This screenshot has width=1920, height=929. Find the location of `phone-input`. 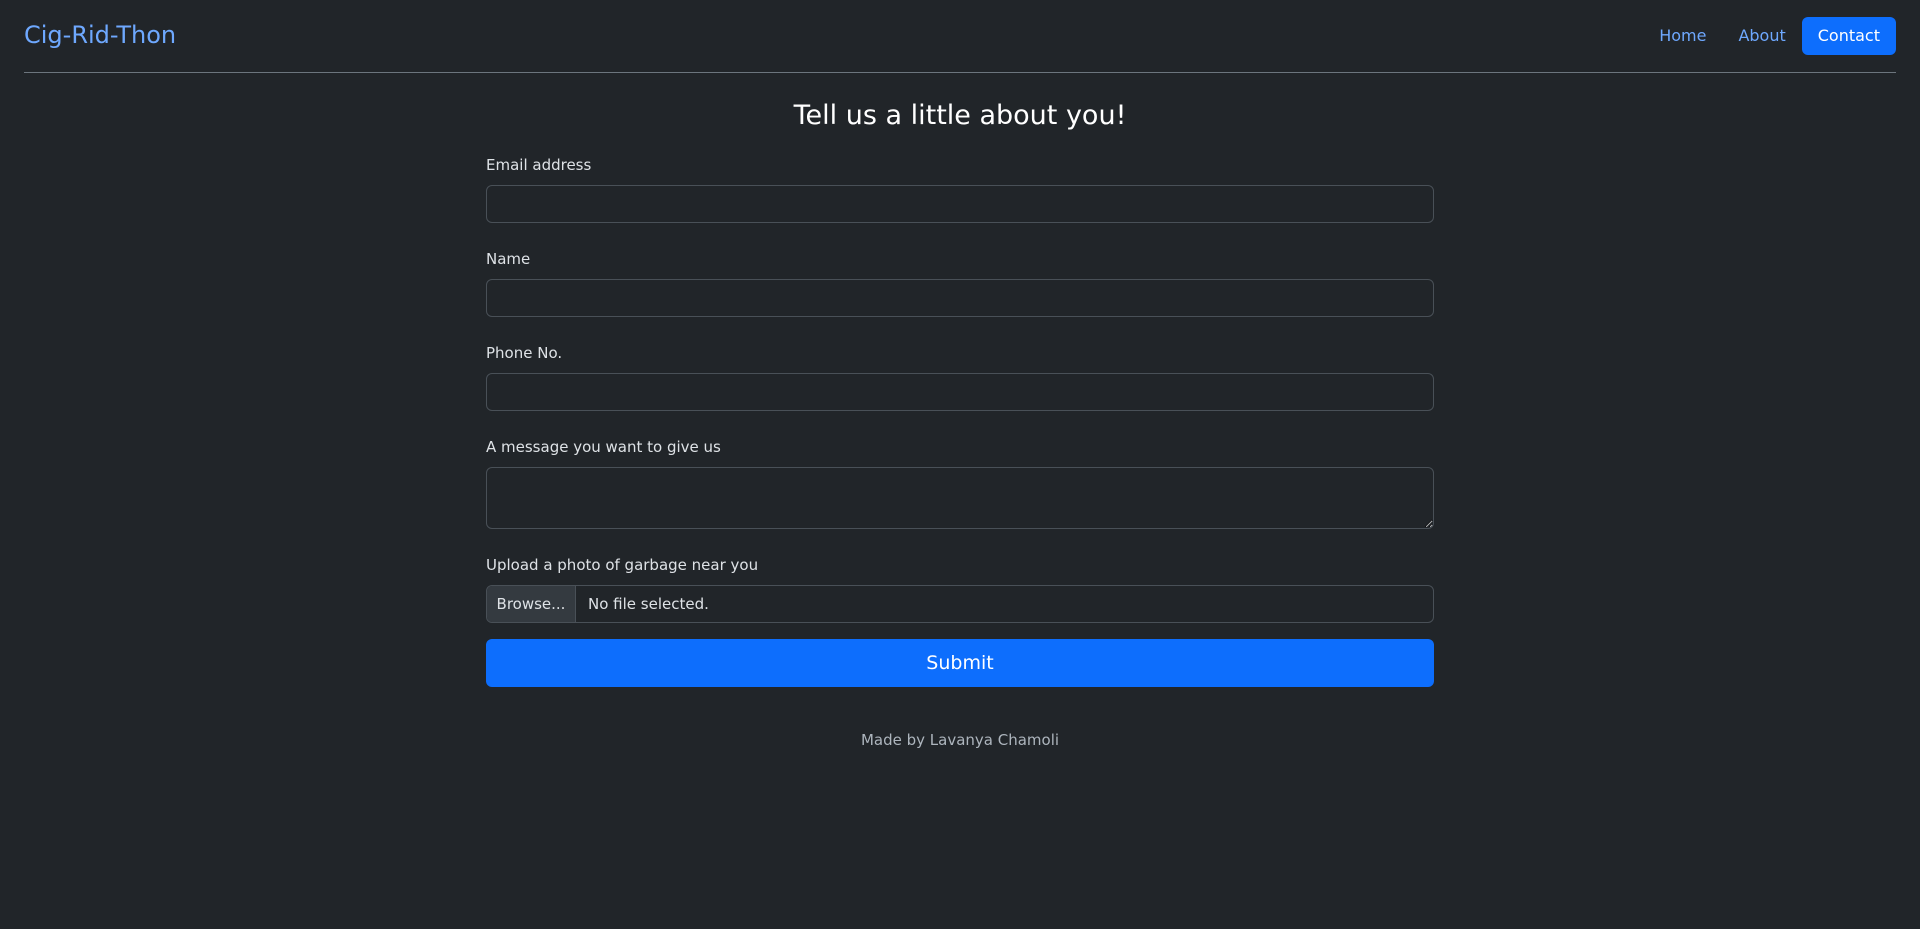

phone-input is located at coordinates (960, 392).